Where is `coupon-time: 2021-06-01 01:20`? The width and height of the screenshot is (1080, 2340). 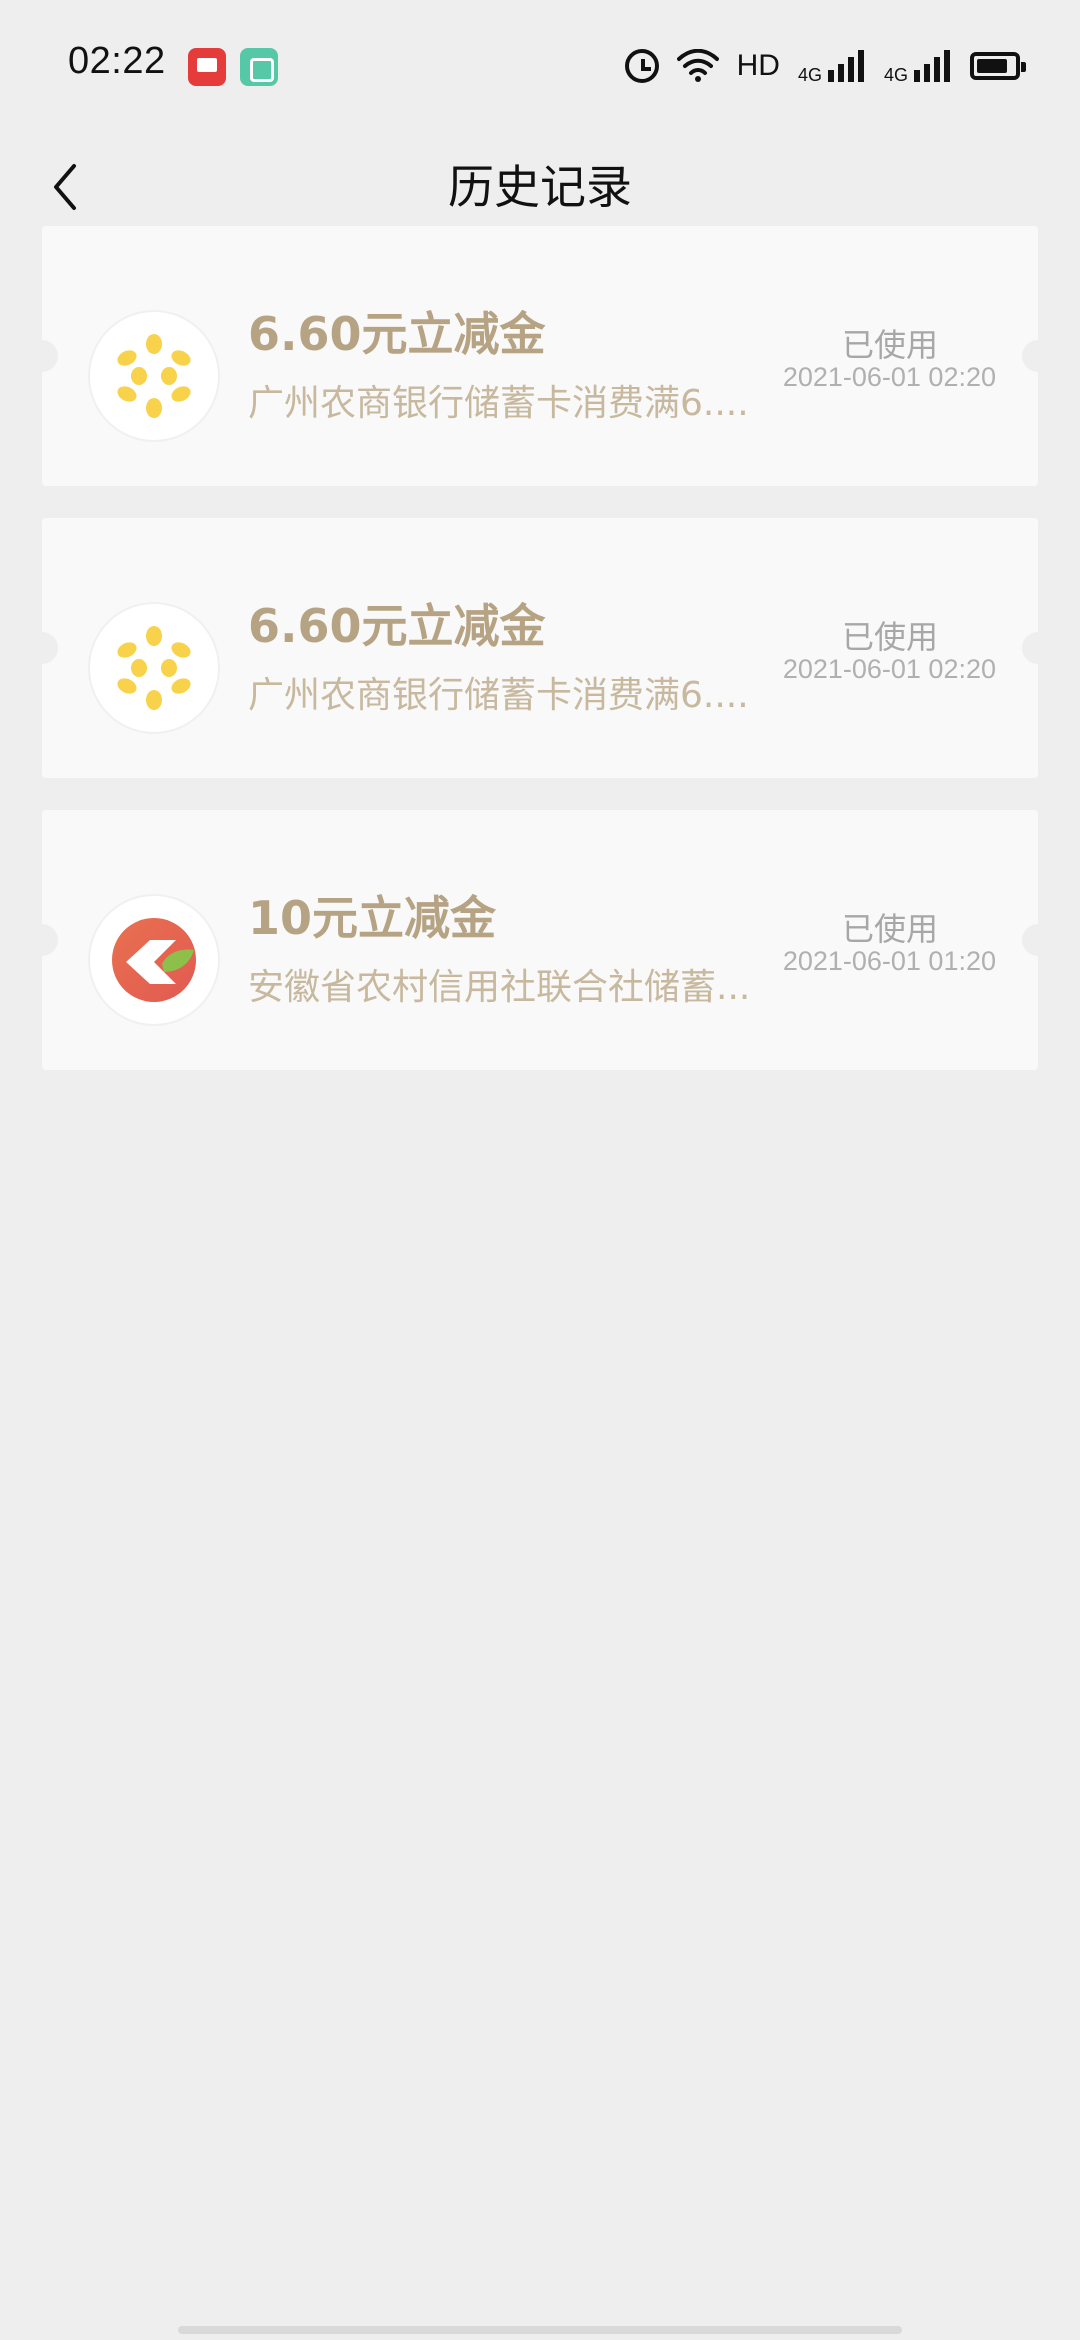
coupon-time: 2021-06-01 01:20 is located at coordinates (889, 961).